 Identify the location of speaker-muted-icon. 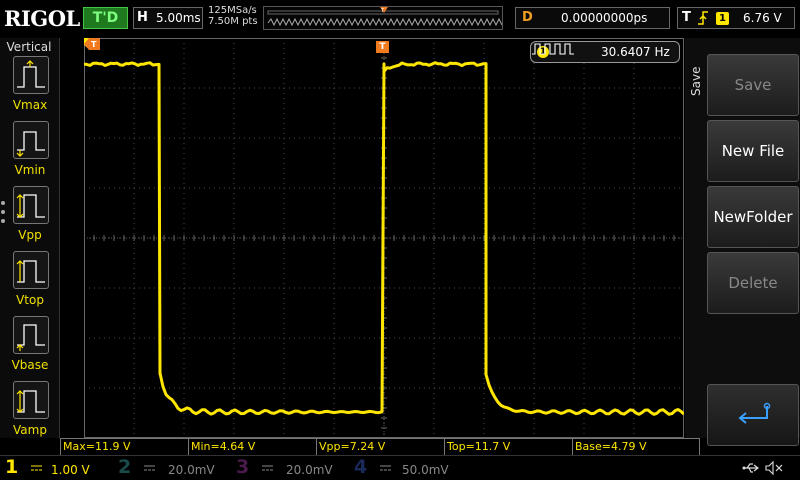
(774, 468).